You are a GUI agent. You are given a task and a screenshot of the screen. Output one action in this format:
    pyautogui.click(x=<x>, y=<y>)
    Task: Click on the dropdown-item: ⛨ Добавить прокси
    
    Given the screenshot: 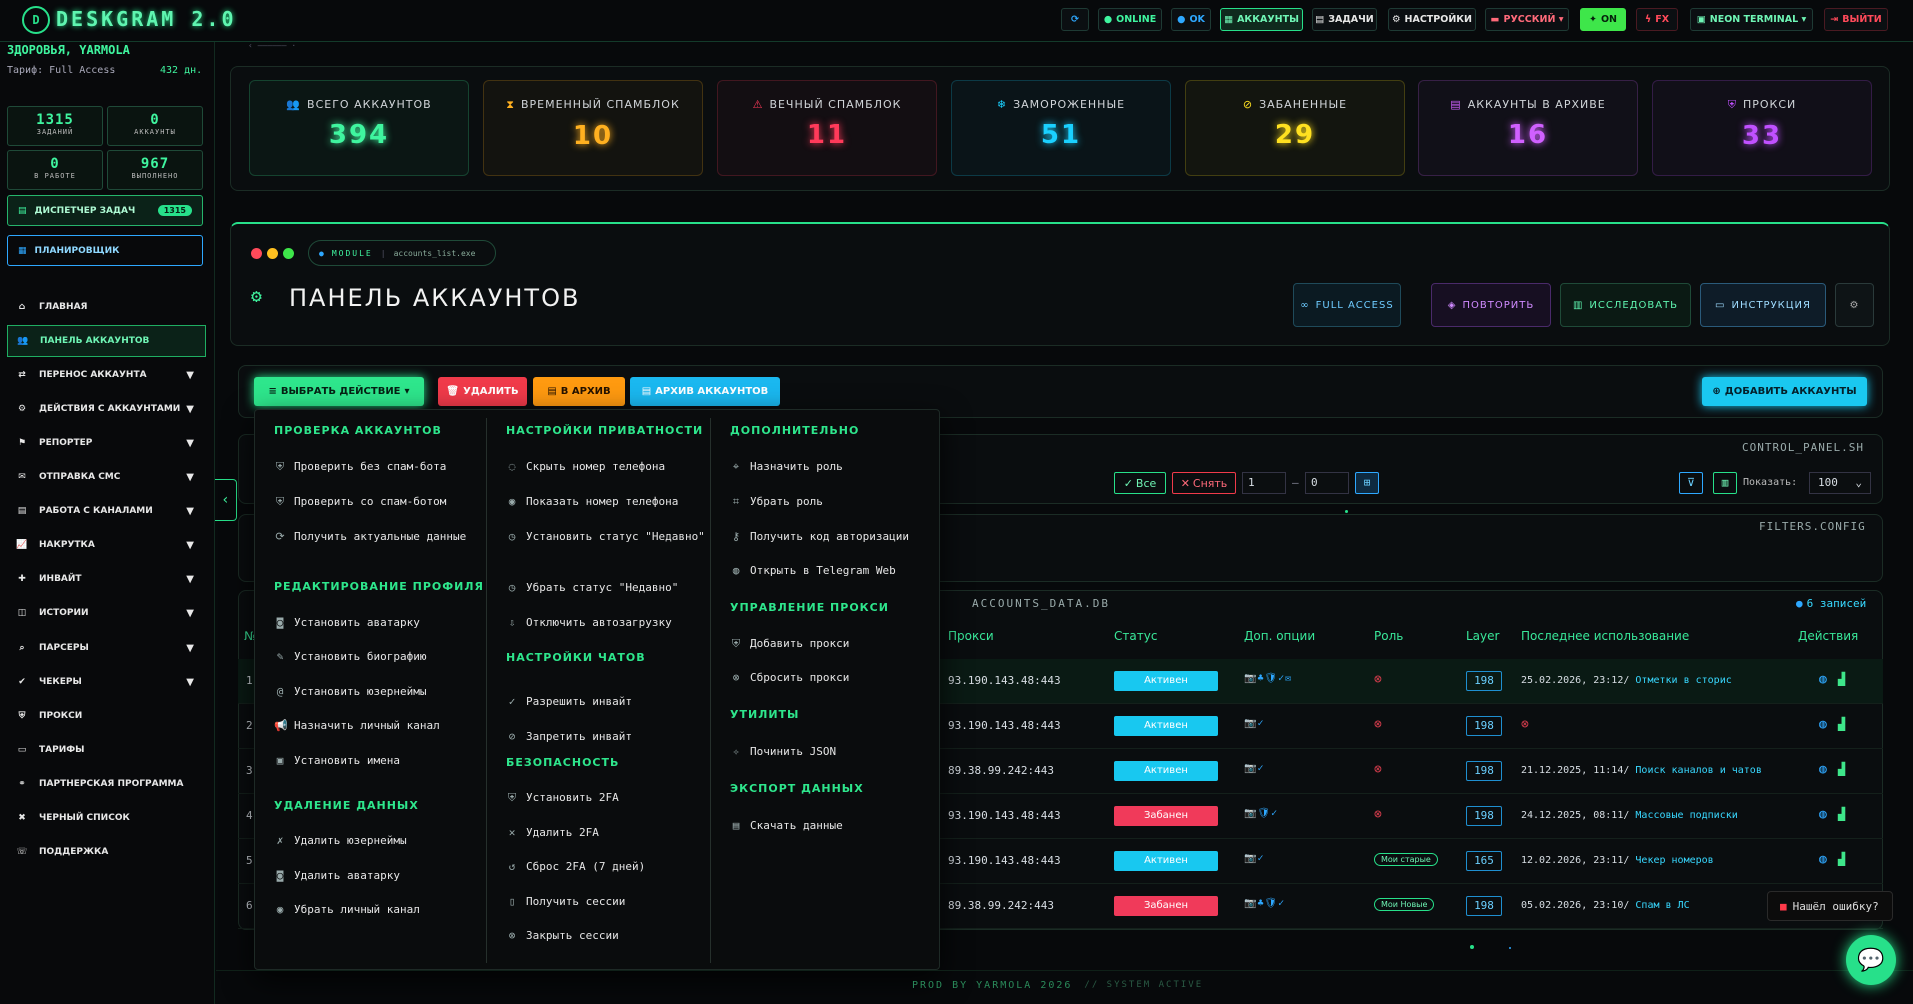 What is the action you would take?
    pyautogui.click(x=830, y=644)
    